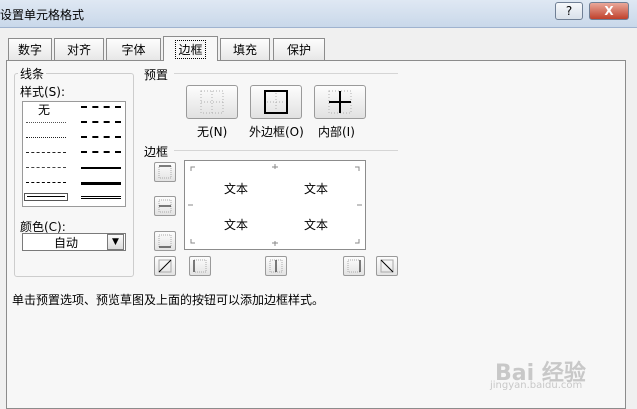  Describe the element at coordinates (65, 242) in the screenshot. I see `color-value: 自动` at that location.